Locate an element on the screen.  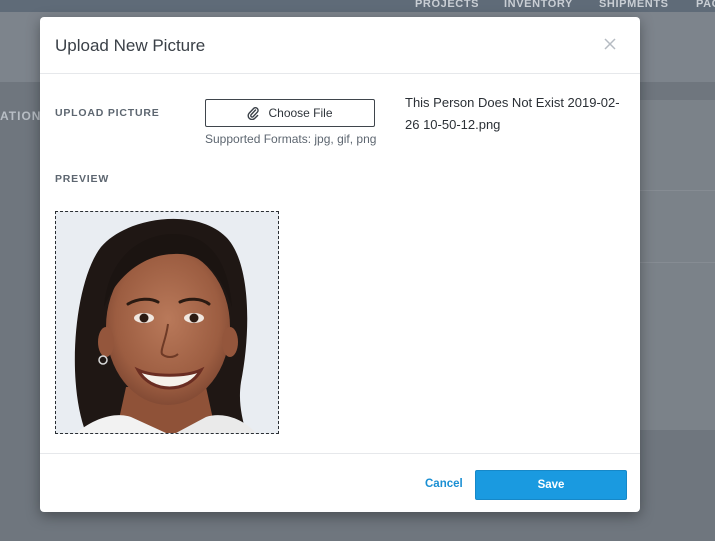
nav-item-shipments: SHIPMENTS is located at coordinates (634, 5).